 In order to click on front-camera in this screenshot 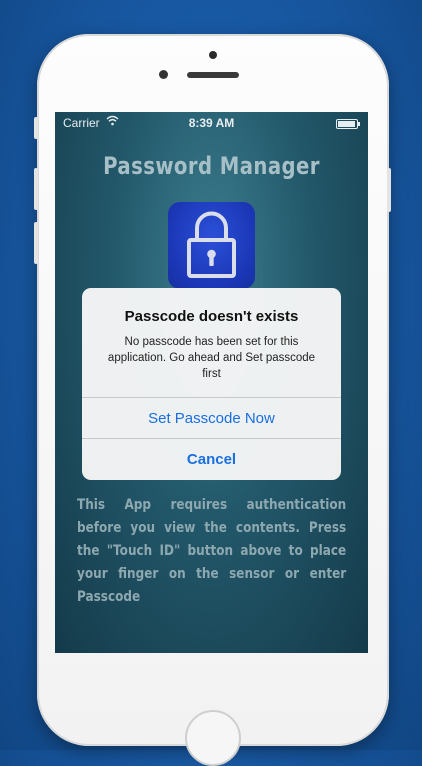, I will do `click(163, 74)`.